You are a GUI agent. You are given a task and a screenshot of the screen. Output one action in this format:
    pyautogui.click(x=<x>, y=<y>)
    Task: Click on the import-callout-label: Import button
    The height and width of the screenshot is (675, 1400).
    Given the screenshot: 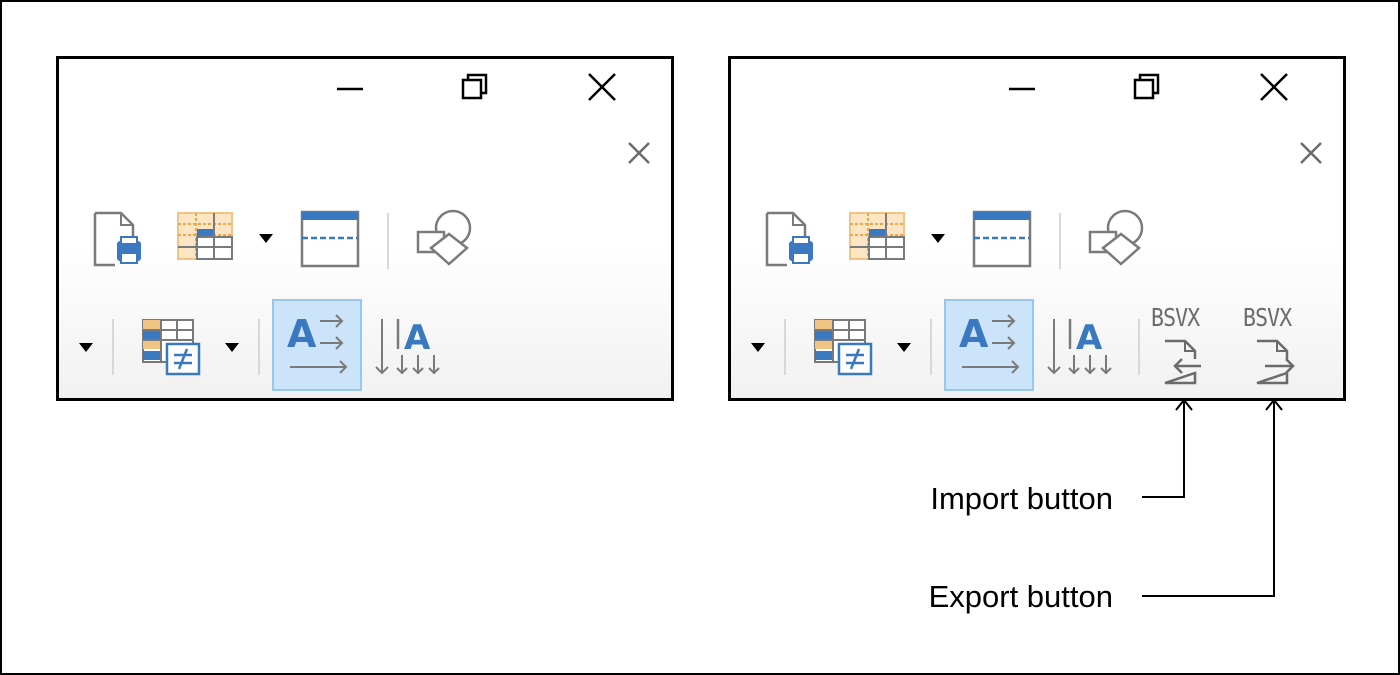 What is the action you would take?
    pyautogui.click(x=1021, y=498)
    